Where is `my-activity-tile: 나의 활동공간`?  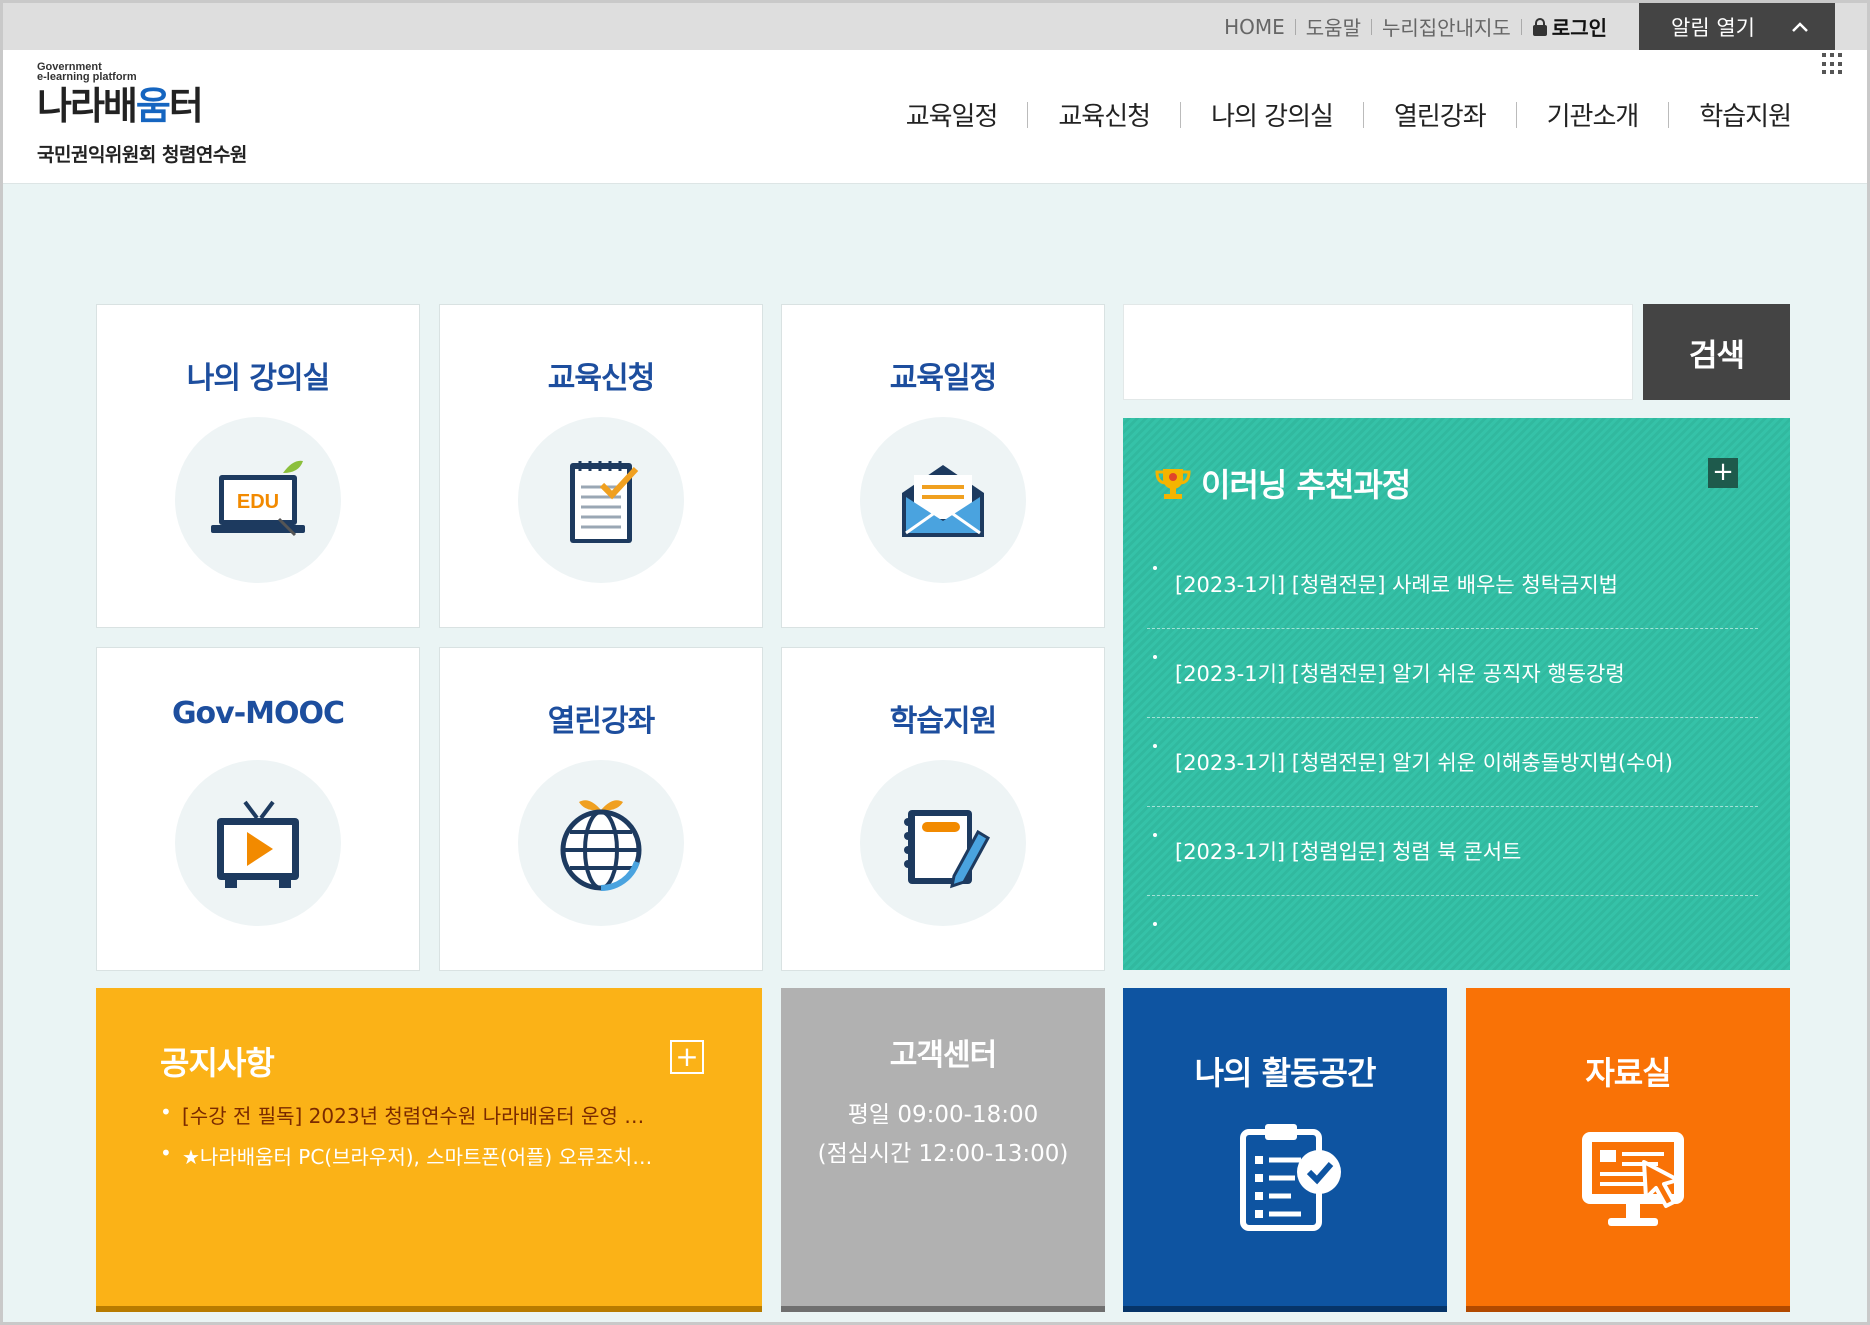 my-activity-tile: 나의 활동공간 is located at coordinates (1285, 1150).